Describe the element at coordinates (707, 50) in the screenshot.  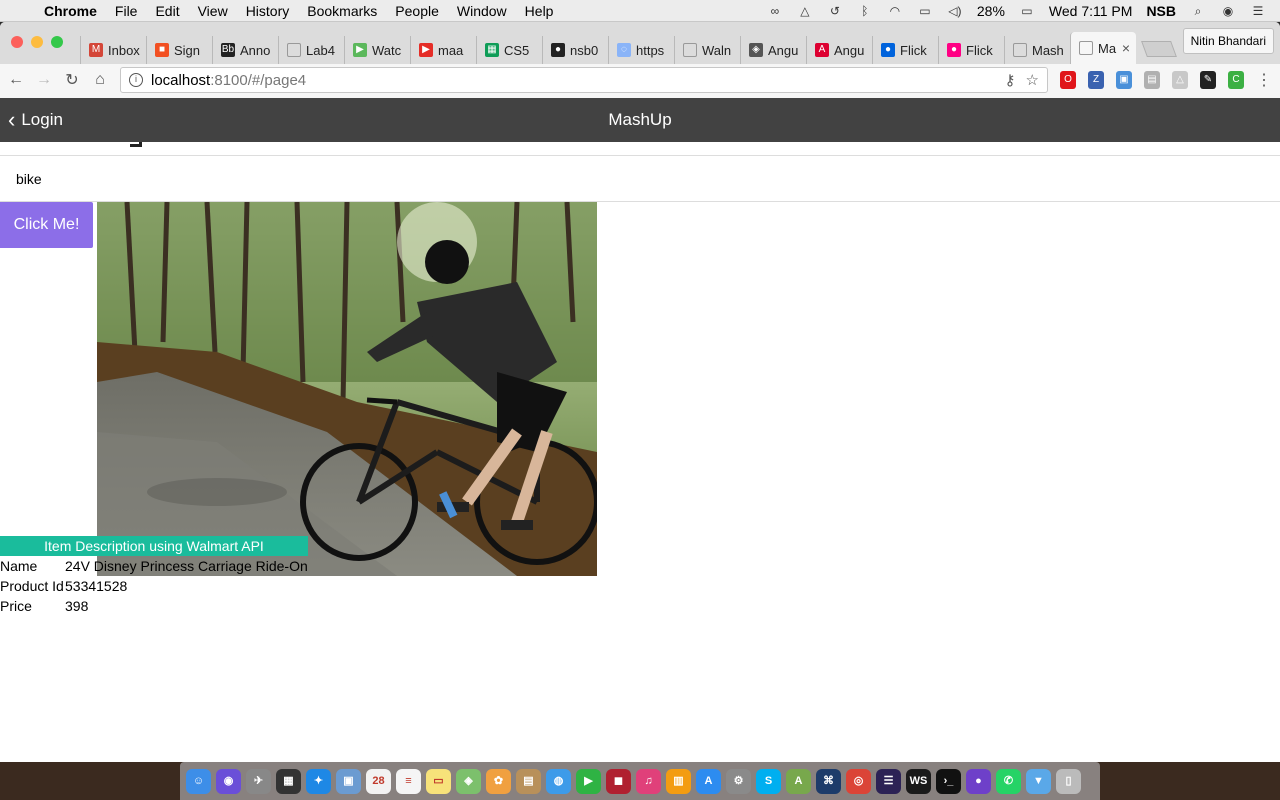
I see `tab: Waln` at that location.